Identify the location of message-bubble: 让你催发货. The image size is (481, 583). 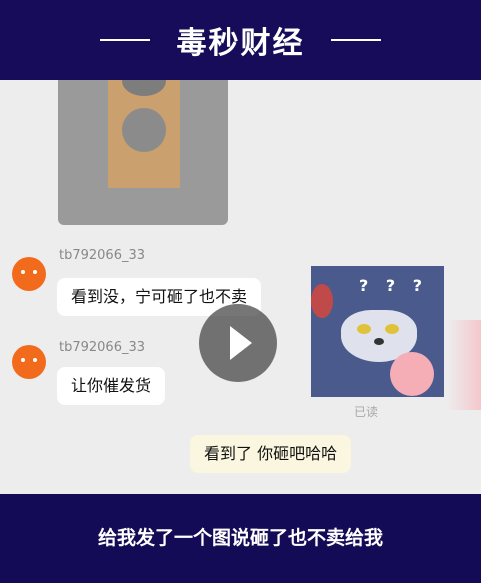
(111, 386).